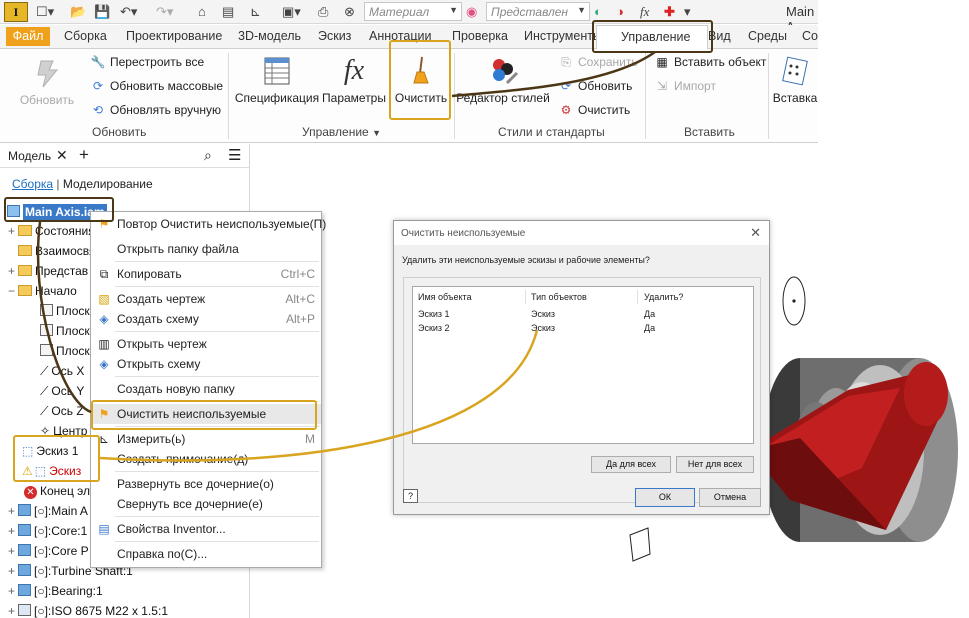 The height and width of the screenshot is (618, 969). I want to click on update-manual-button: ⟲ Обновлять вручную, so click(155, 110).